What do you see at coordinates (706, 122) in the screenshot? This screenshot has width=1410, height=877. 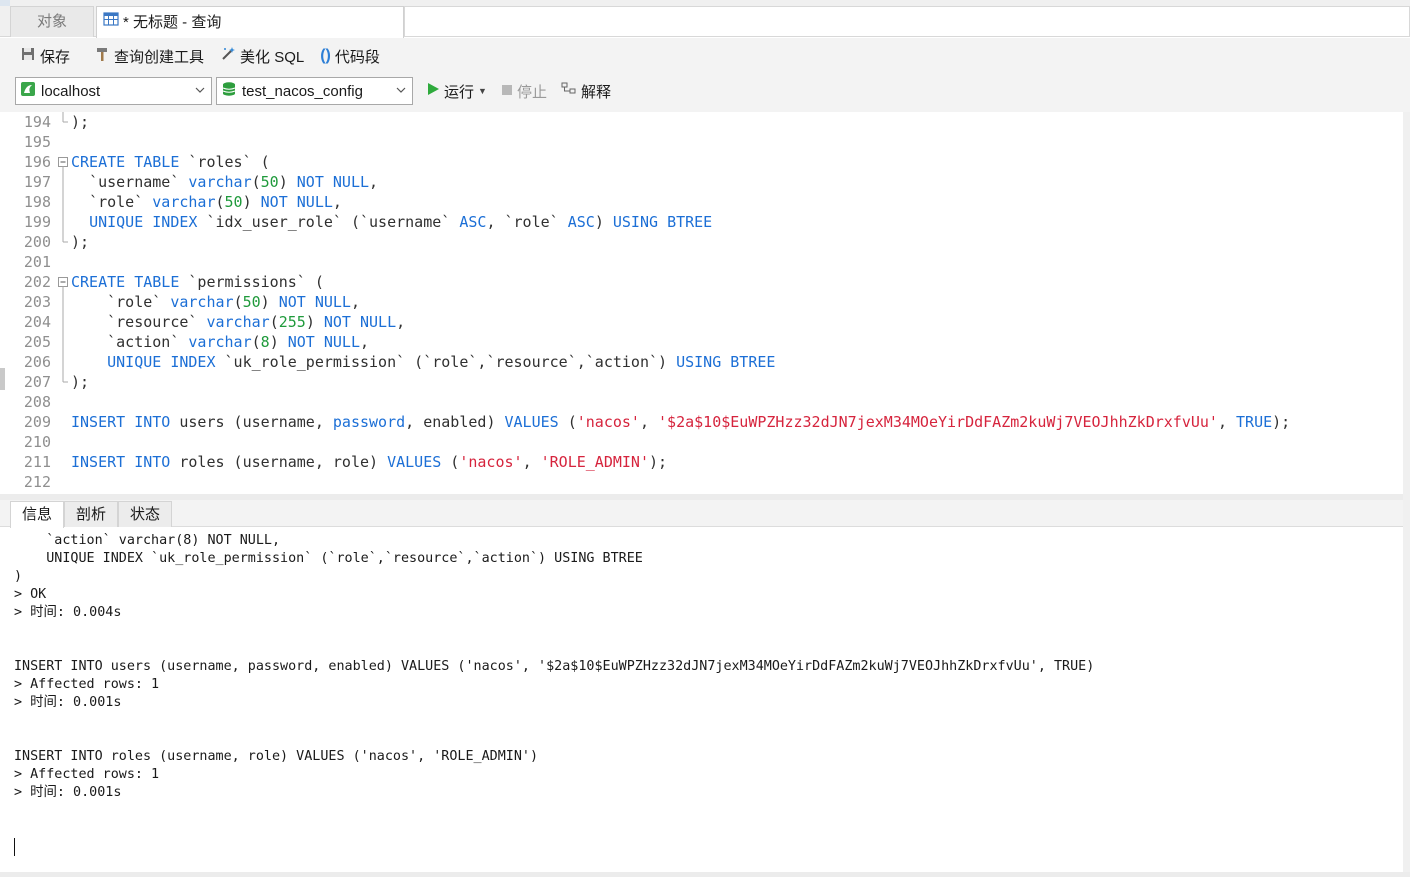 I see `editor-line: 194);` at bounding box center [706, 122].